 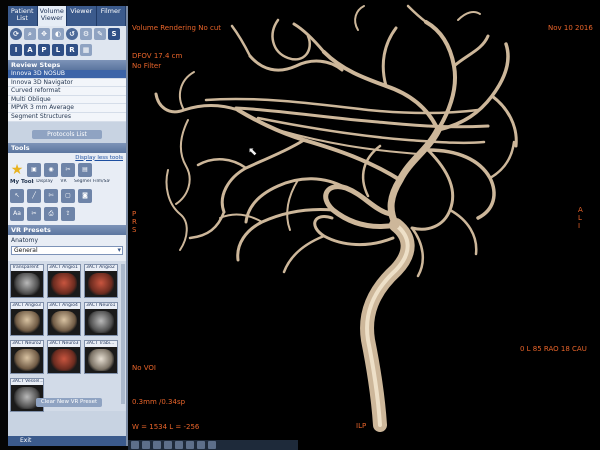 I want to click on display-less-tools-link: Display less tools, so click(x=99, y=158).